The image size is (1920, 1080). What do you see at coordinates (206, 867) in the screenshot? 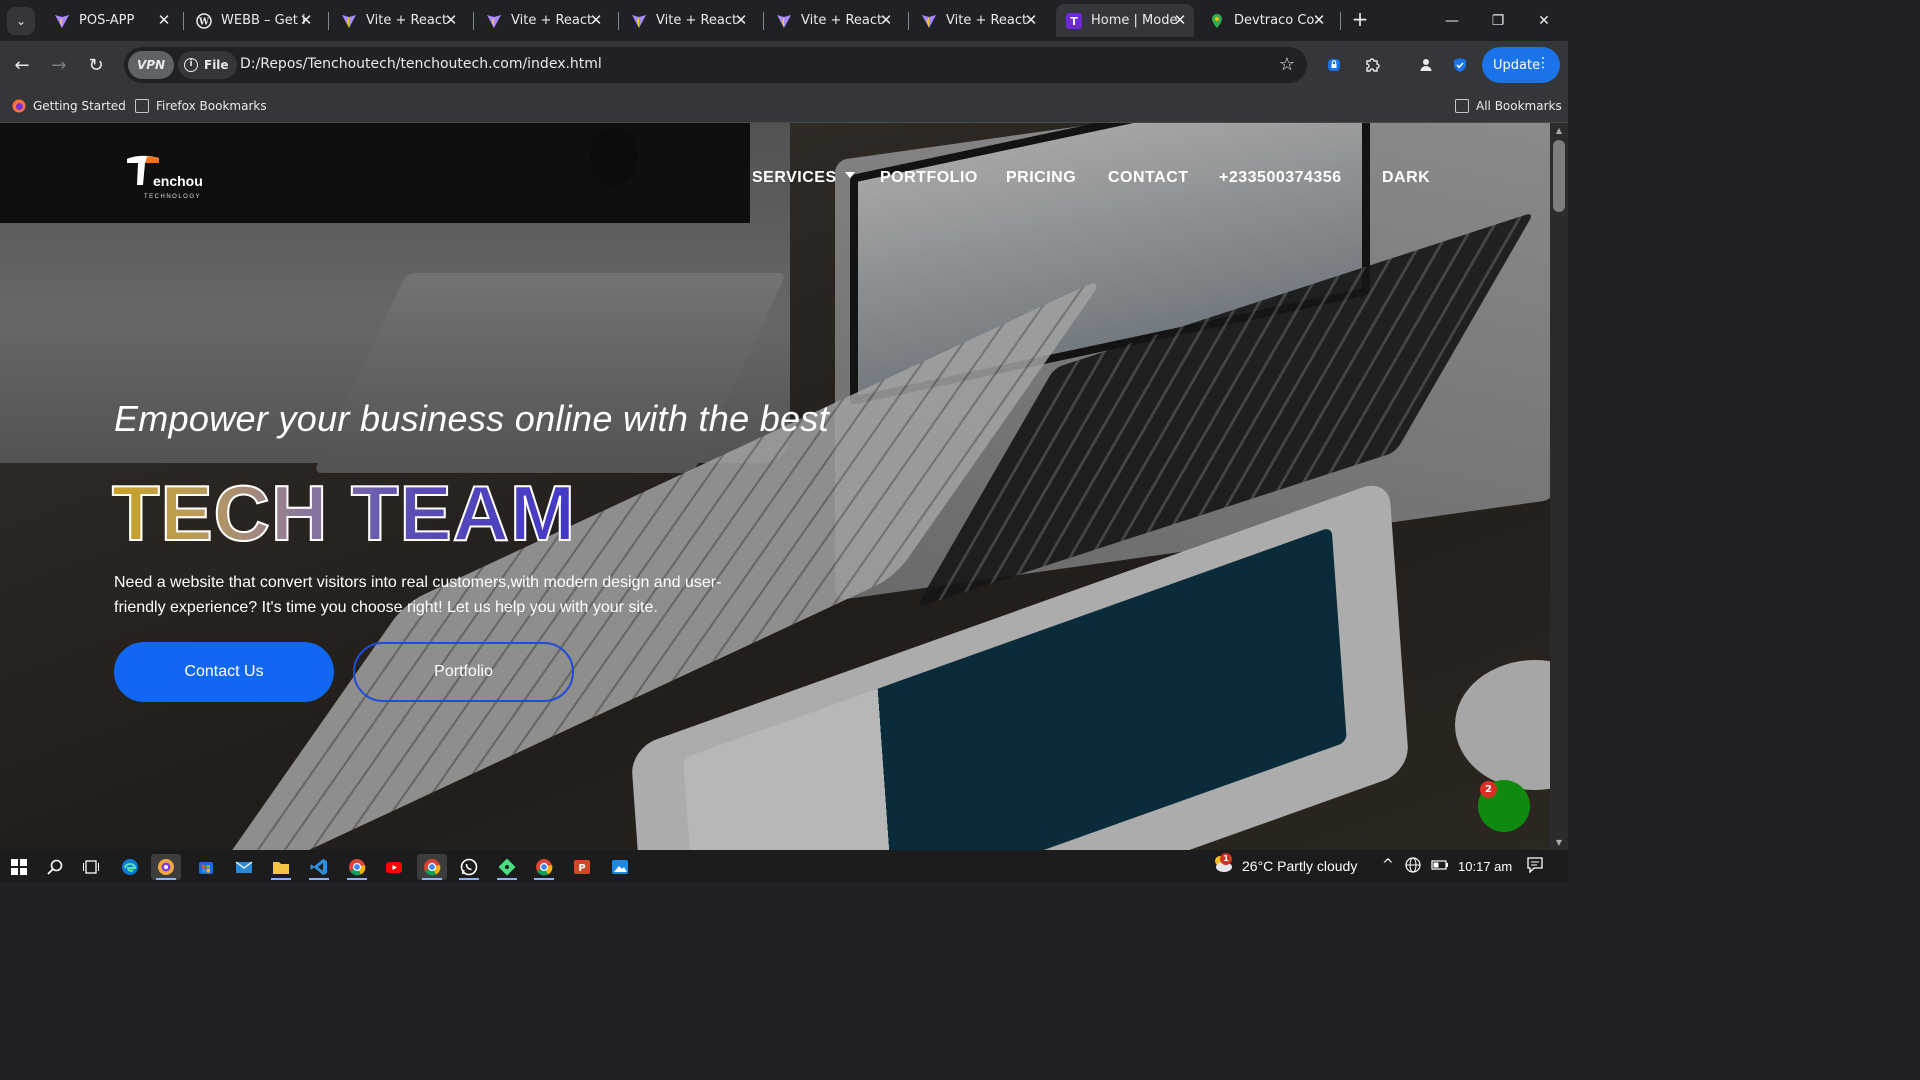
I see `microsoft-store-icon` at bounding box center [206, 867].